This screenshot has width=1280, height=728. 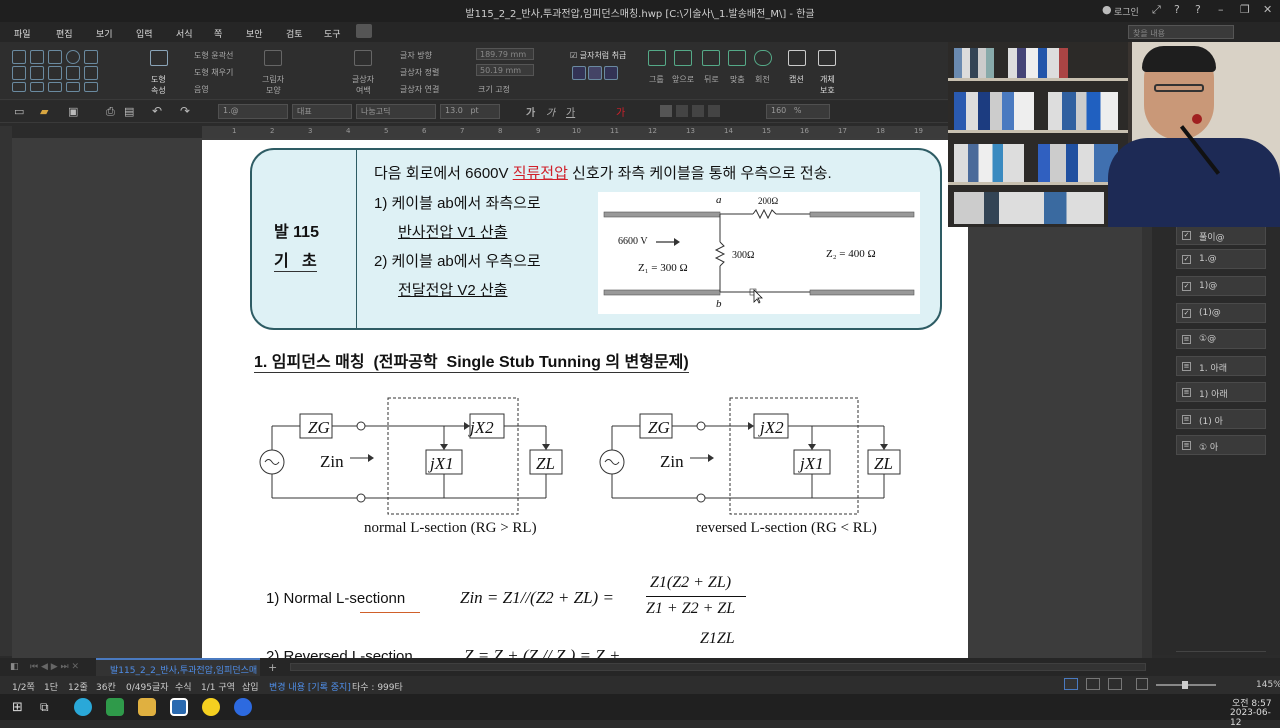 What do you see at coordinates (718, 667) in the screenshot?
I see `horizontal-scrollbar` at bounding box center [718, 667].